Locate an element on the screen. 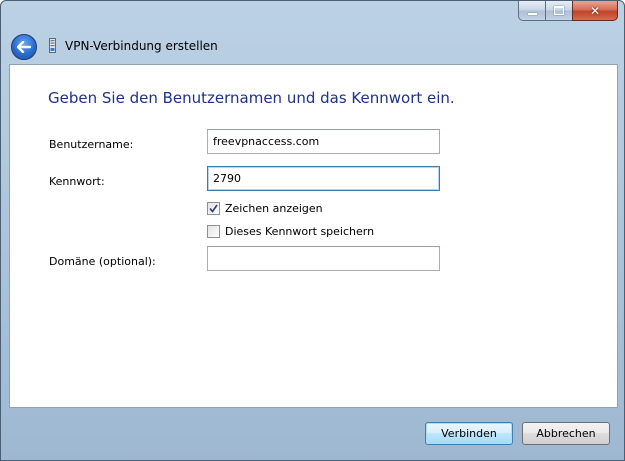  save-password-option: Dieses Kennwort speichern is located at coordinates (290, 231).